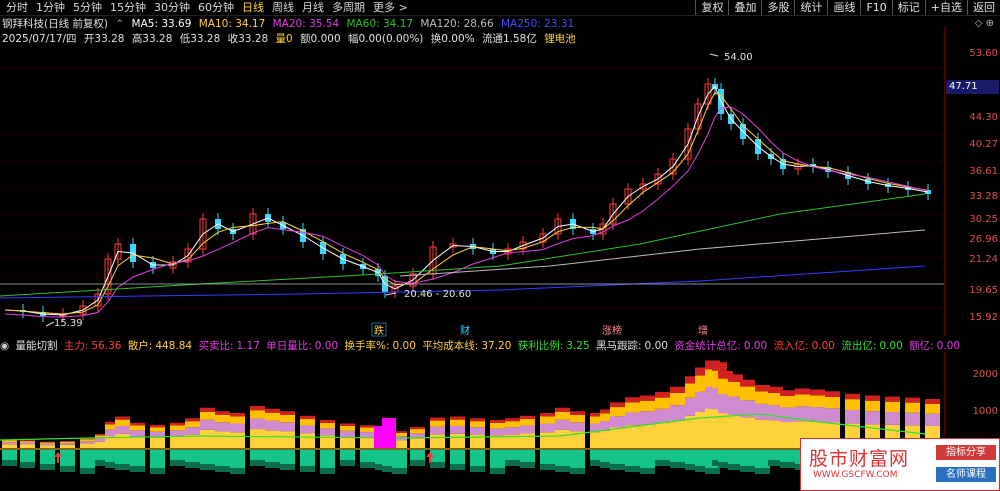 This screenshot has height=491, width=1000. I want to click on draw-line-button: 画线, so click(843, 7).